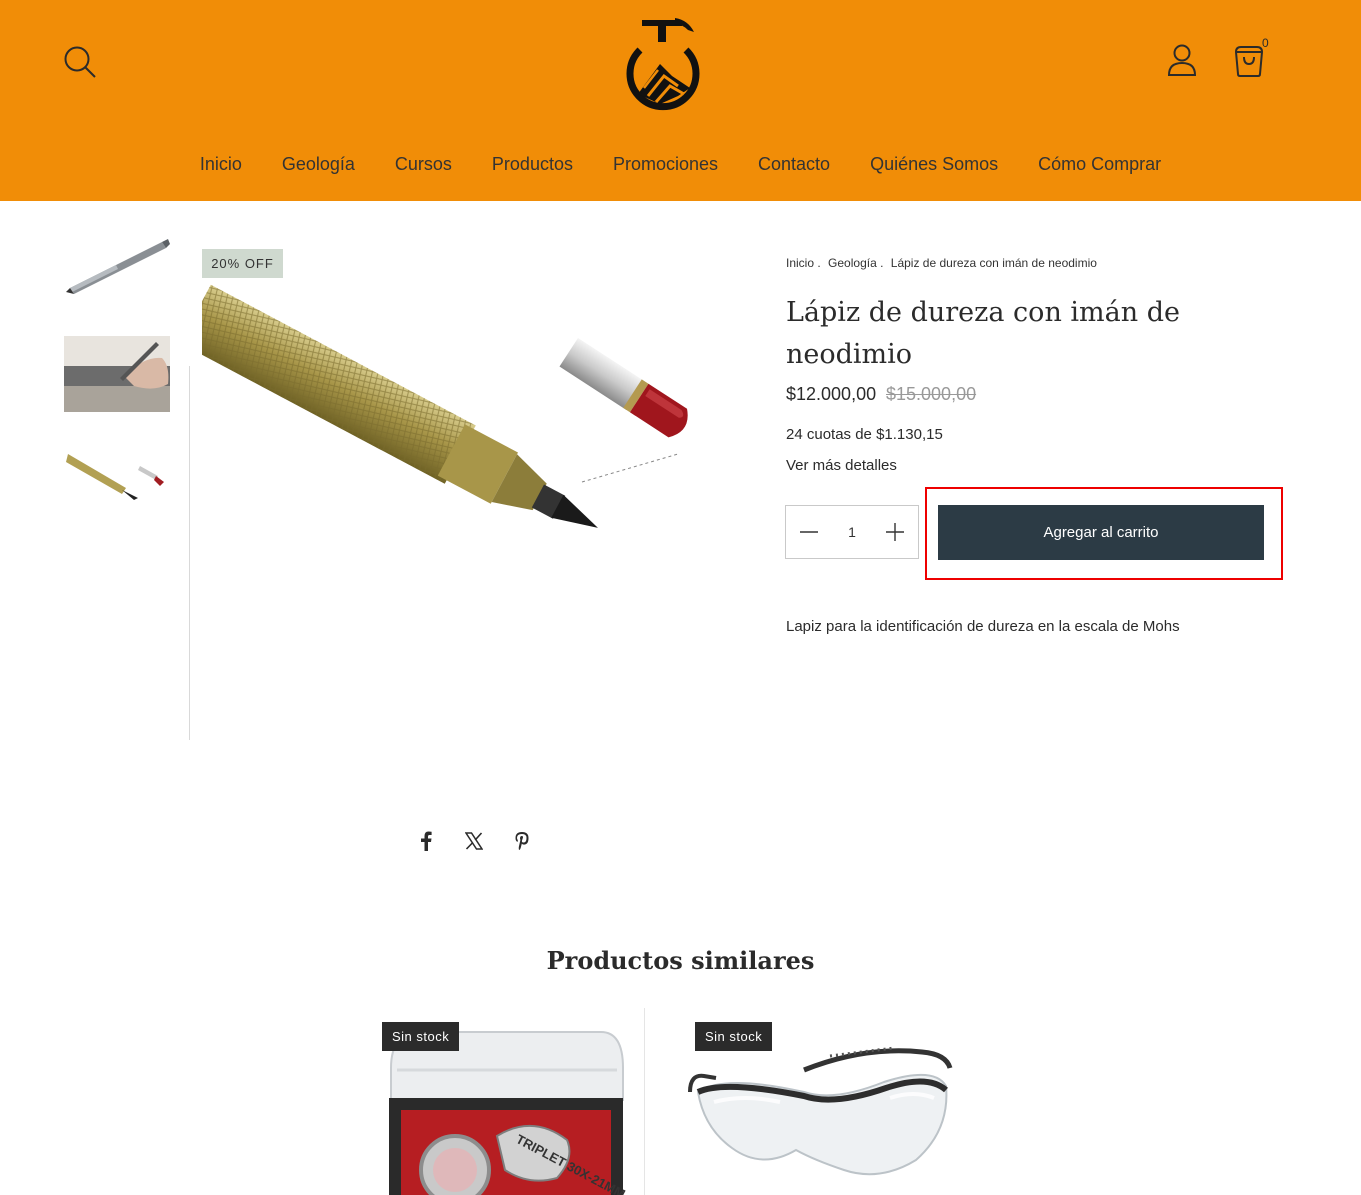 This screenshot has height=1195, width=1361. I want to click on similar-product-card-1: TRIPLET 30X-21MM Sin stock, so click(507, 1102).